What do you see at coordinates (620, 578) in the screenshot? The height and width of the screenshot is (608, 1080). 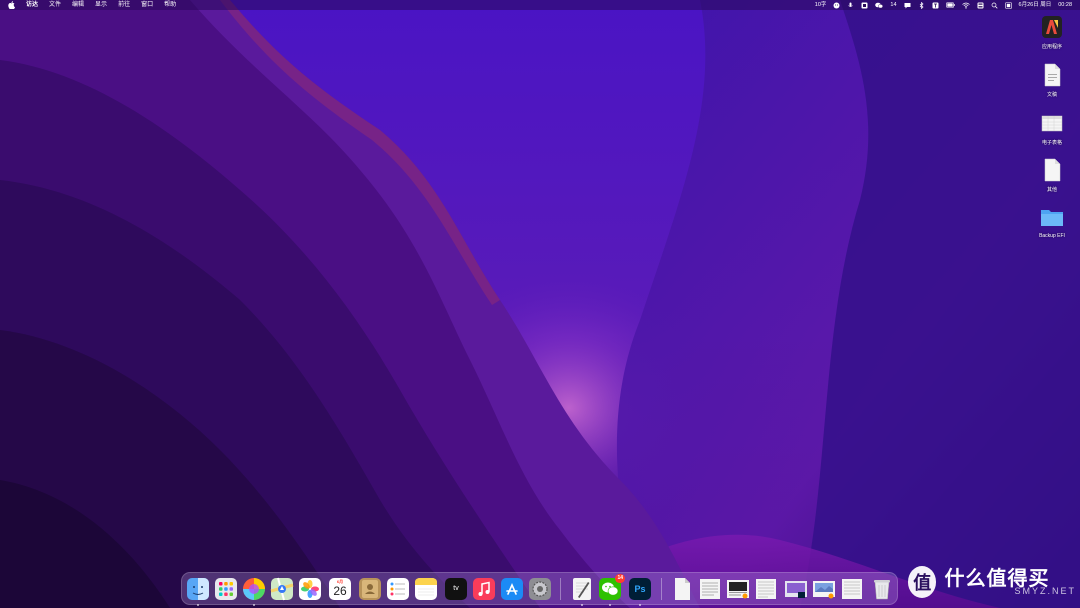 I see `wechat-badge: 14` at bounding box center [620, 578].